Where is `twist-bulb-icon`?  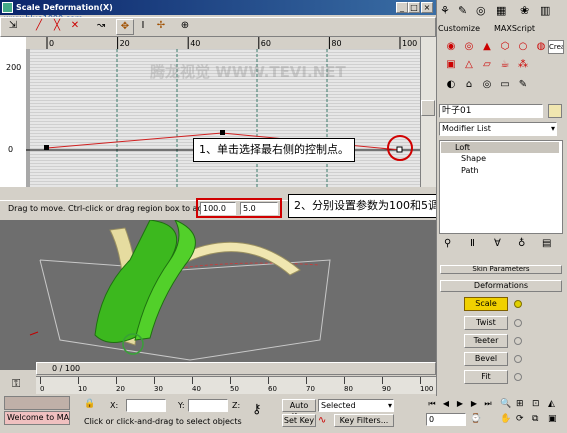
twist-bulb-icon is located at coordinates (518, 323).